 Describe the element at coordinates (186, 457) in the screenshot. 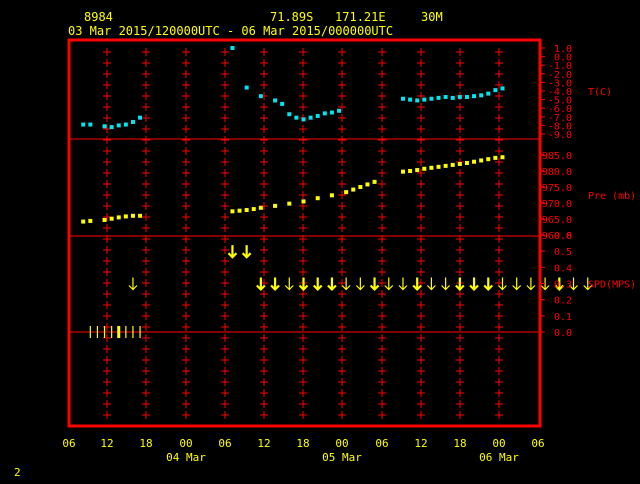

I see `x-date-label: 04 Mar` at that location.